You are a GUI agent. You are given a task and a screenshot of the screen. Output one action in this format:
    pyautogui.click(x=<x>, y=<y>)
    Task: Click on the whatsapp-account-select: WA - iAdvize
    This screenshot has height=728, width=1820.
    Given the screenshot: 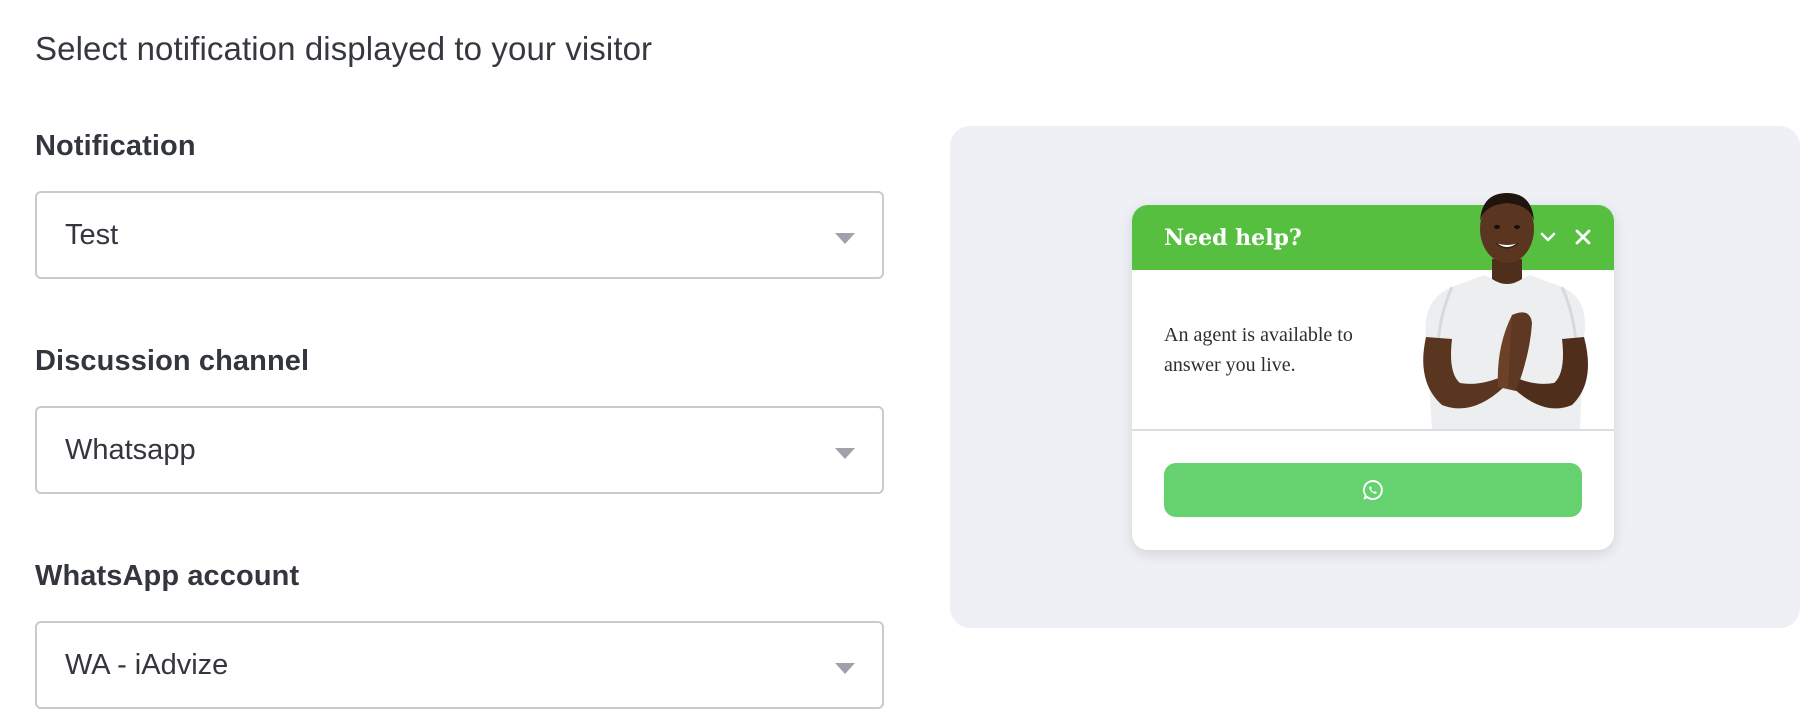 What is the action you would take?
    pyautogui.click(x=459, y=665)
    